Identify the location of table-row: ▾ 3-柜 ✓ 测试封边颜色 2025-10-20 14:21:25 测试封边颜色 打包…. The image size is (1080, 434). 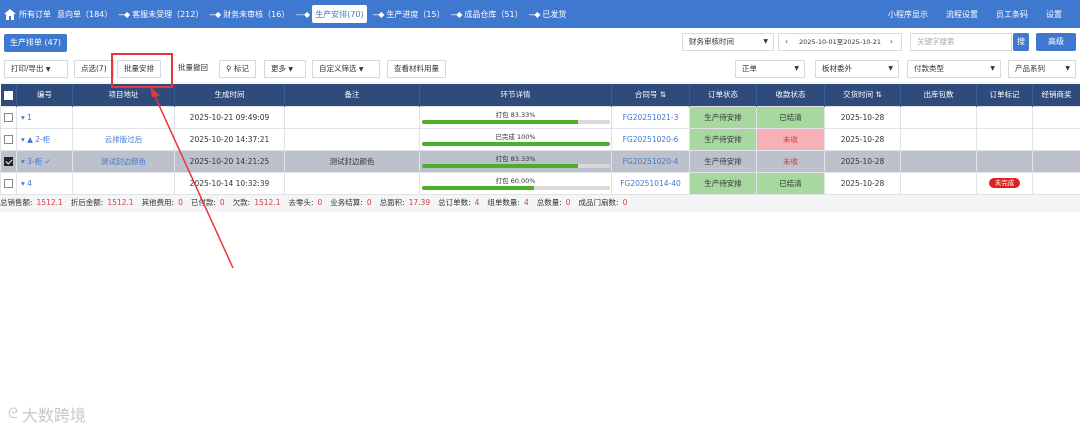
(540, 161).